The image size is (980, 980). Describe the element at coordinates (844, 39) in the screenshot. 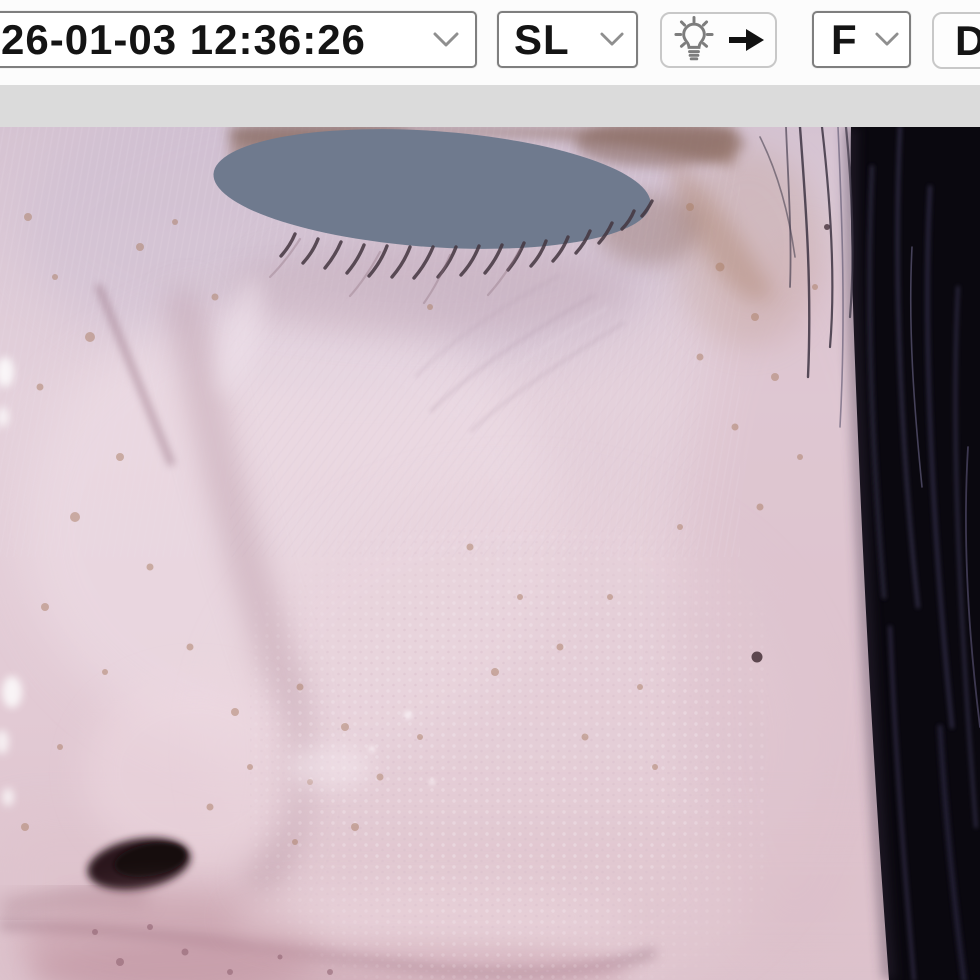

I see `view-value: F` at that location.